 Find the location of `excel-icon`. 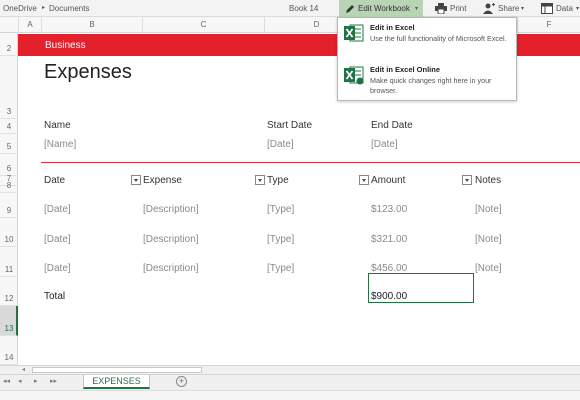

excel-icon is located at coordinates (354, 33).